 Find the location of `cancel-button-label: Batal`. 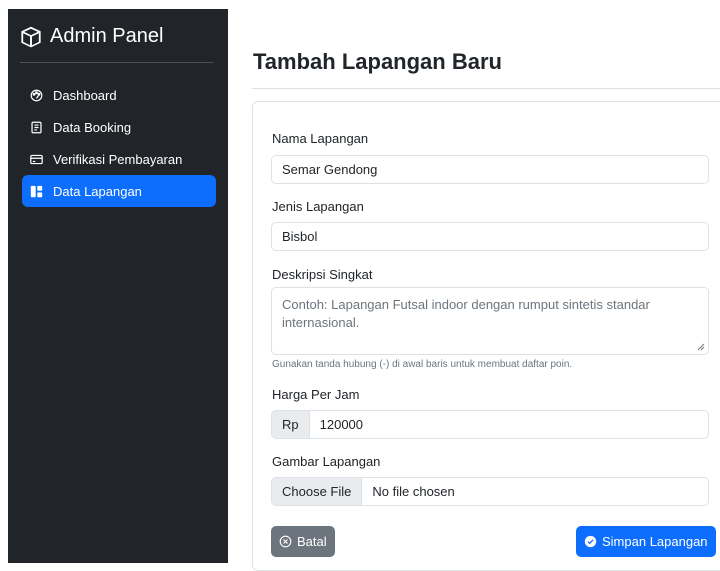

cancel-button-label: Batal is located at coordinates (312, 541).